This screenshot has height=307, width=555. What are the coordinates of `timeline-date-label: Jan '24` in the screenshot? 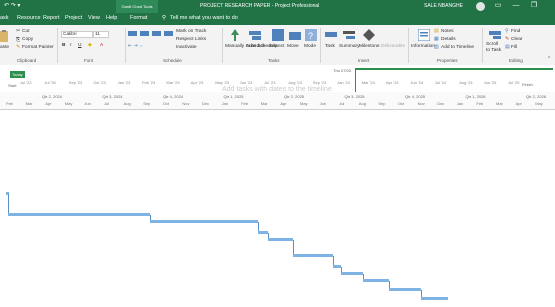 It's located at (343, 82).